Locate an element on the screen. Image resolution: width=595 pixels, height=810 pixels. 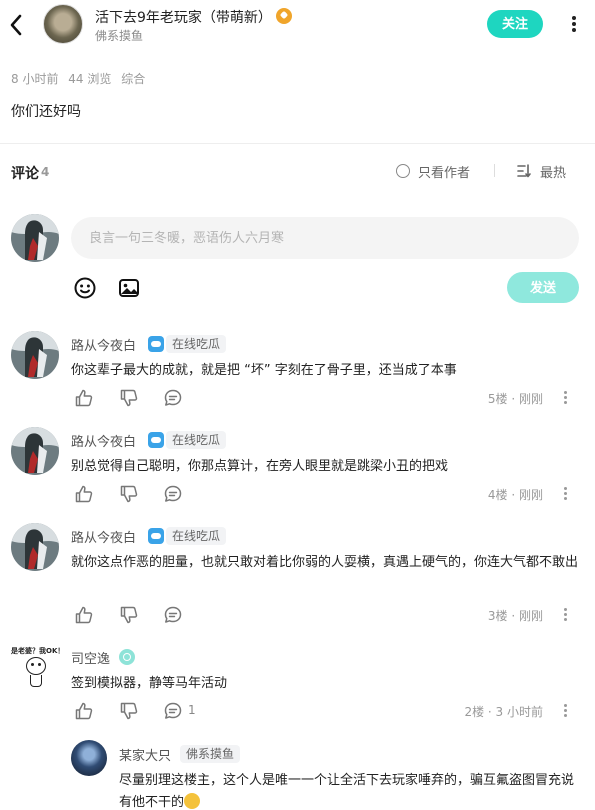
post-category: 综合 is located at coordinates (133, 79).